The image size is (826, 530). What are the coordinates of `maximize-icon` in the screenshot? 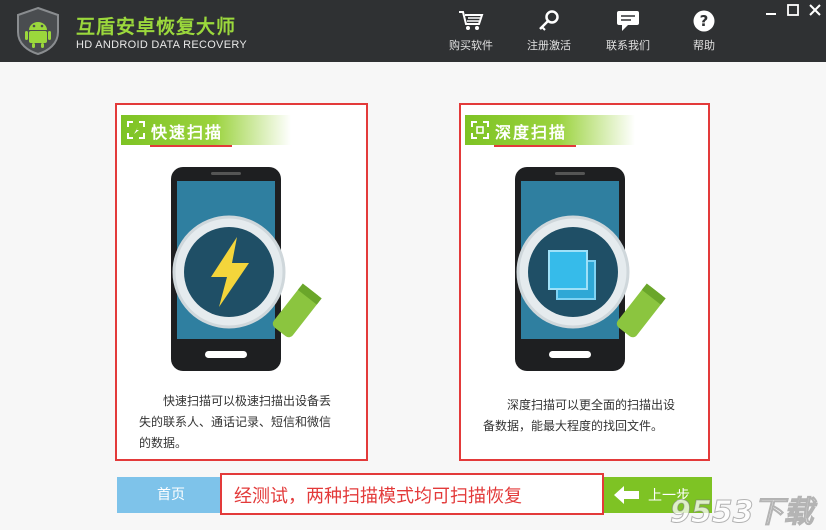 It's located at (793, 10).